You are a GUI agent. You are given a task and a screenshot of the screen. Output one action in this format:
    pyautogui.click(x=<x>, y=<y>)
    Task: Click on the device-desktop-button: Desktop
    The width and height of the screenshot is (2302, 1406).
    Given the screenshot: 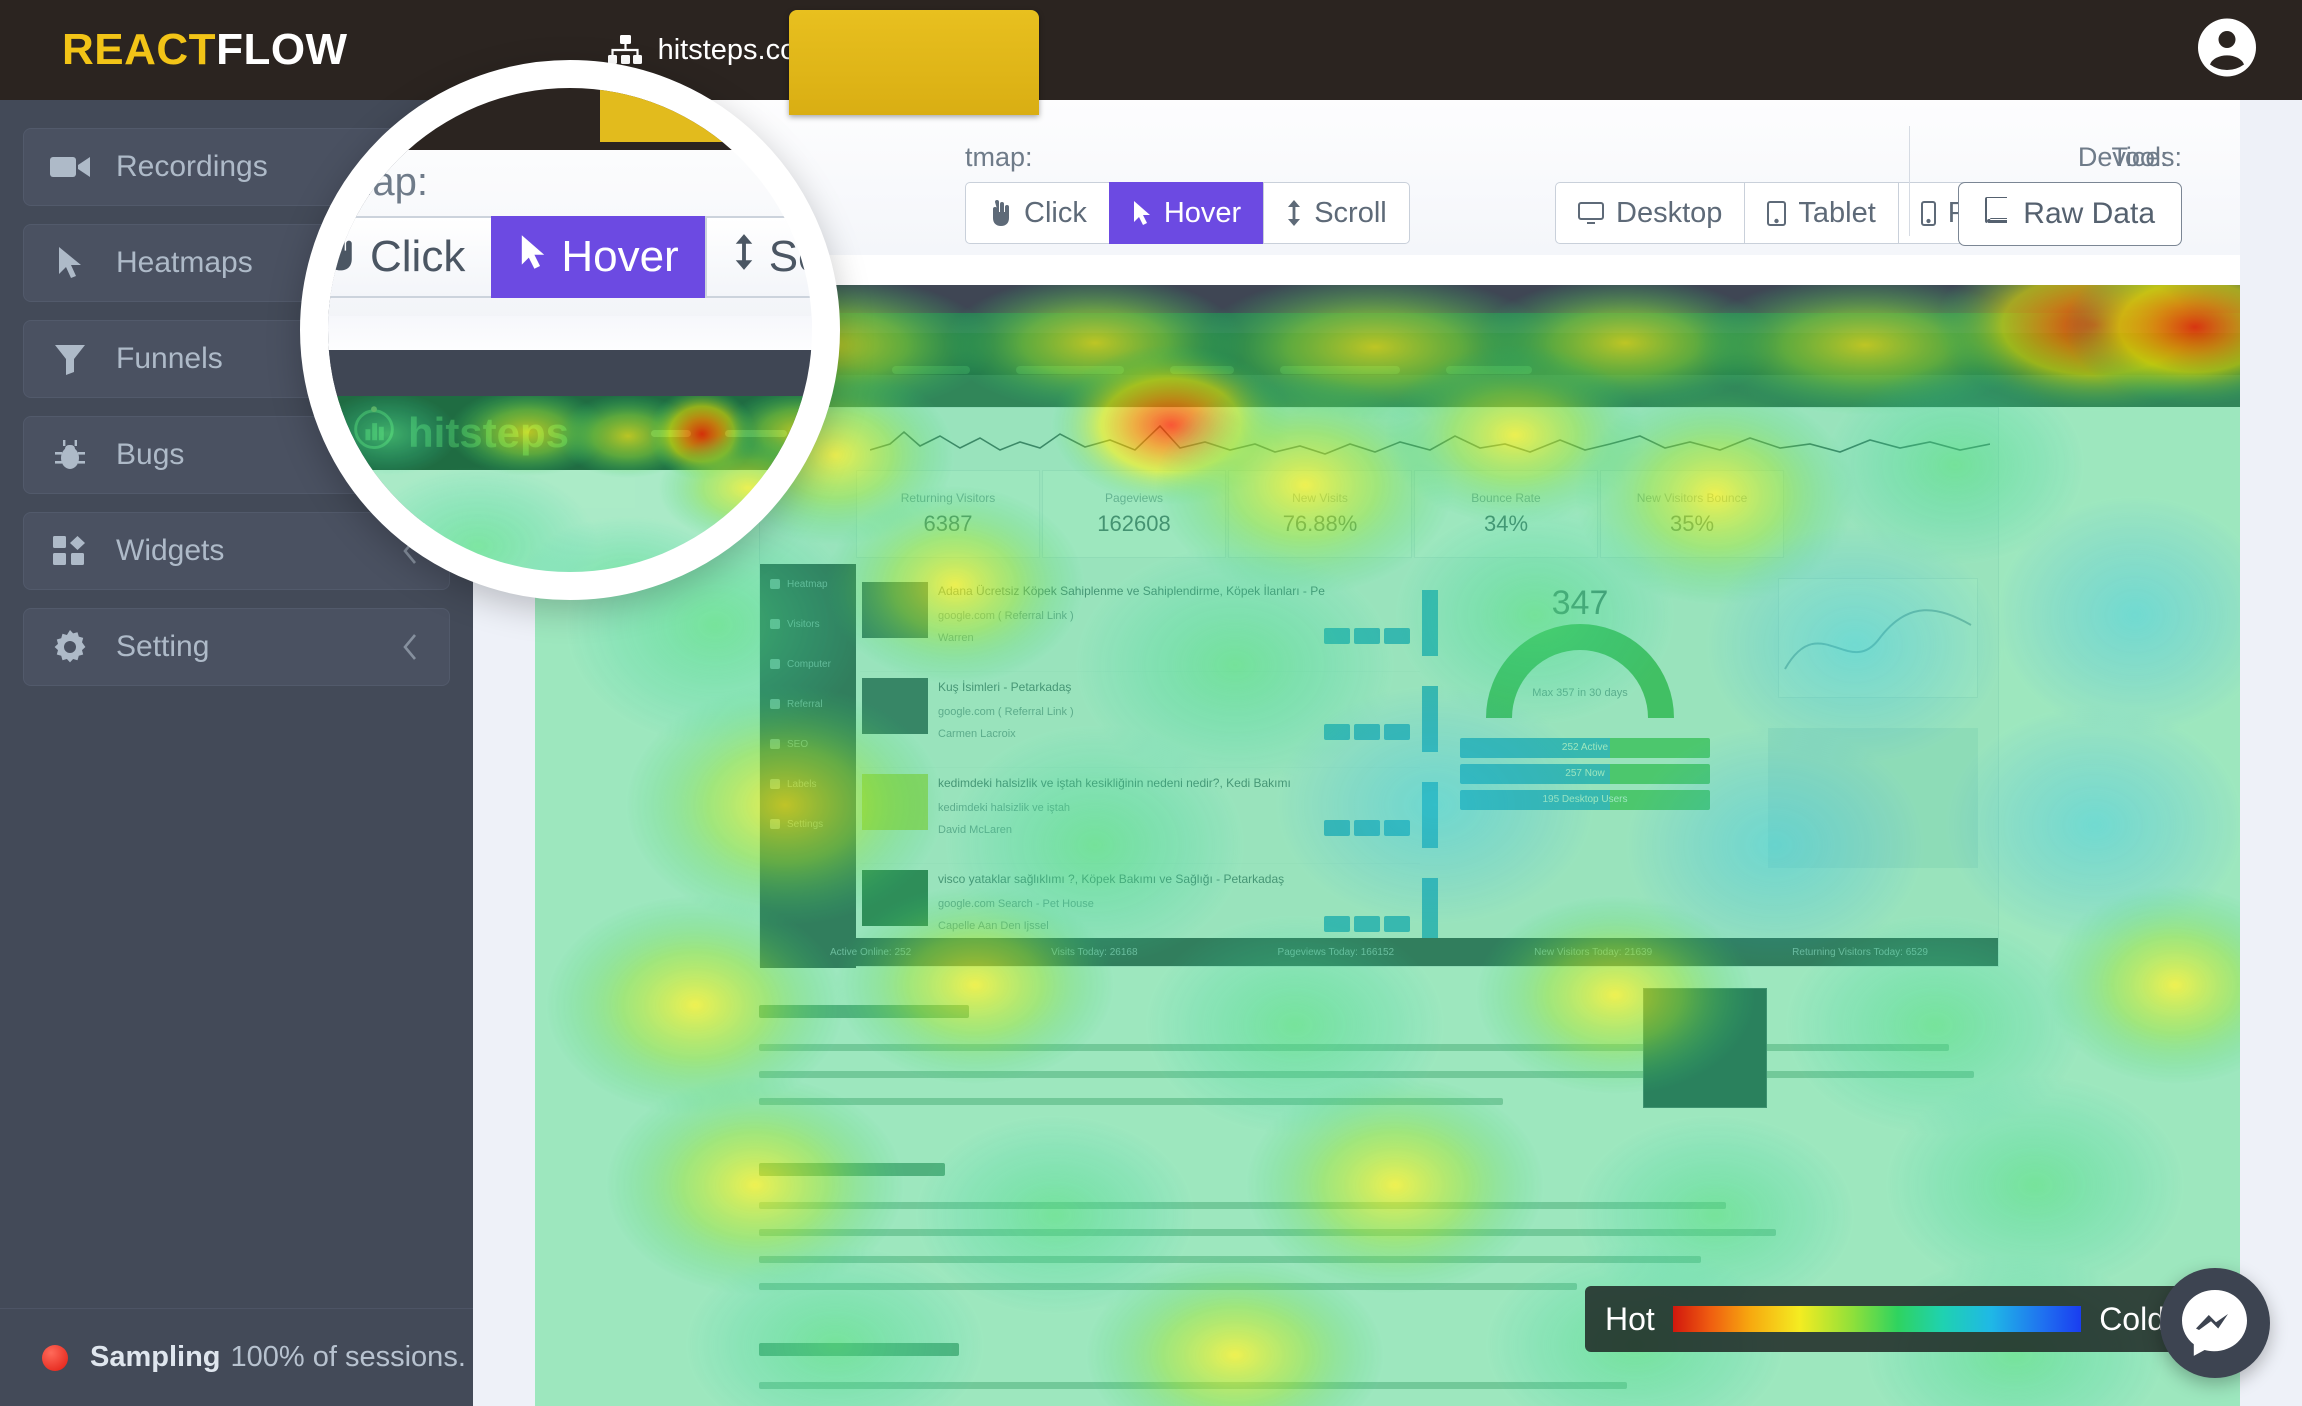 What is the action you would take?
    pyautogui.click(x=1650, y=213)
    